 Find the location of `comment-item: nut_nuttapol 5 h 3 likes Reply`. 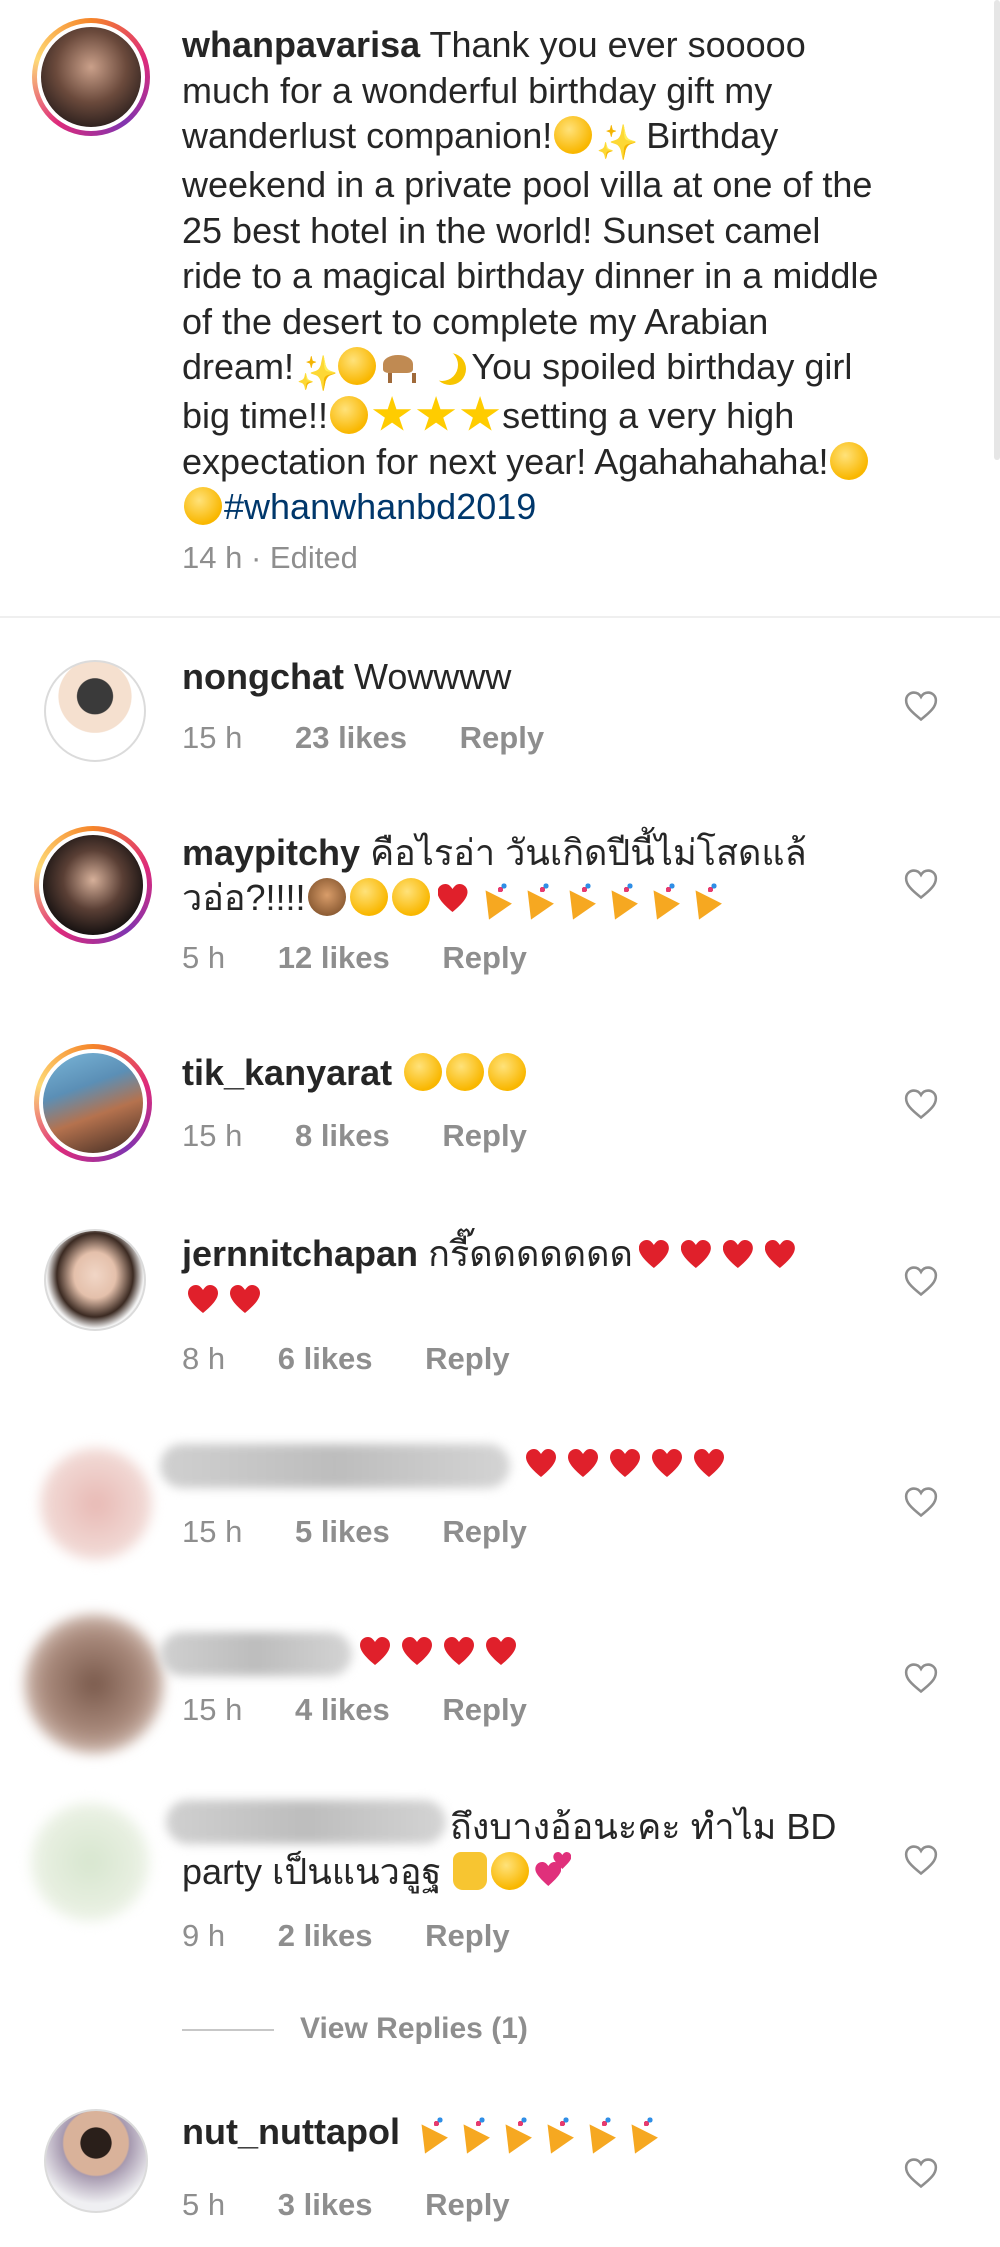

comment-item: nut_nuttapol 5 h 3 likes Reply is located at coordinates (500, 2170).